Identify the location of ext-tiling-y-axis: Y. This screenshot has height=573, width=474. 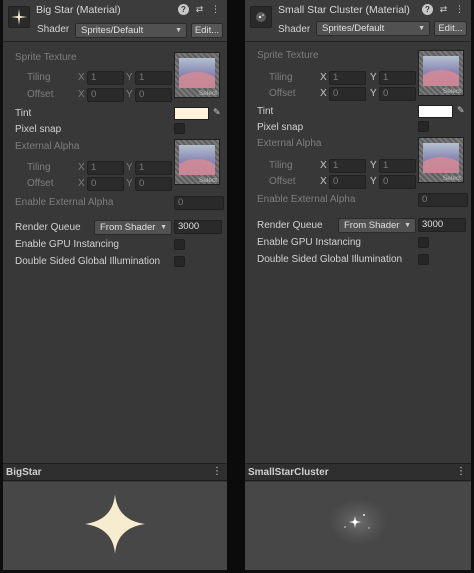
(129, 167).